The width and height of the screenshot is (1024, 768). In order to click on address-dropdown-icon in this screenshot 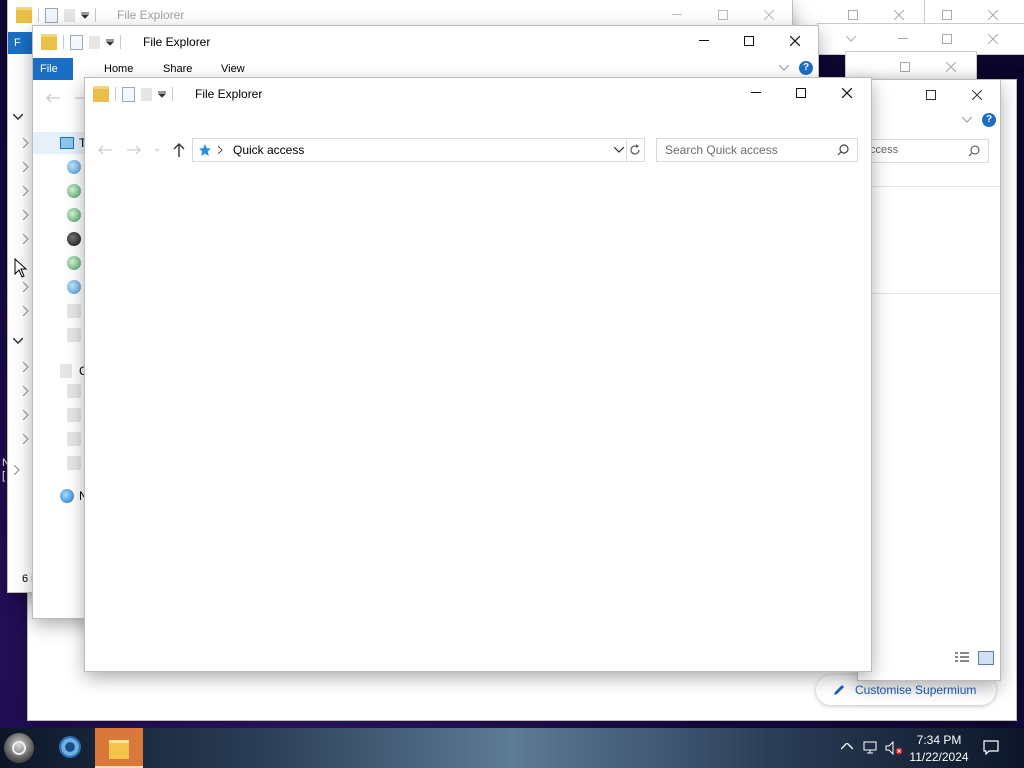, I will do `click(619, 150)`.